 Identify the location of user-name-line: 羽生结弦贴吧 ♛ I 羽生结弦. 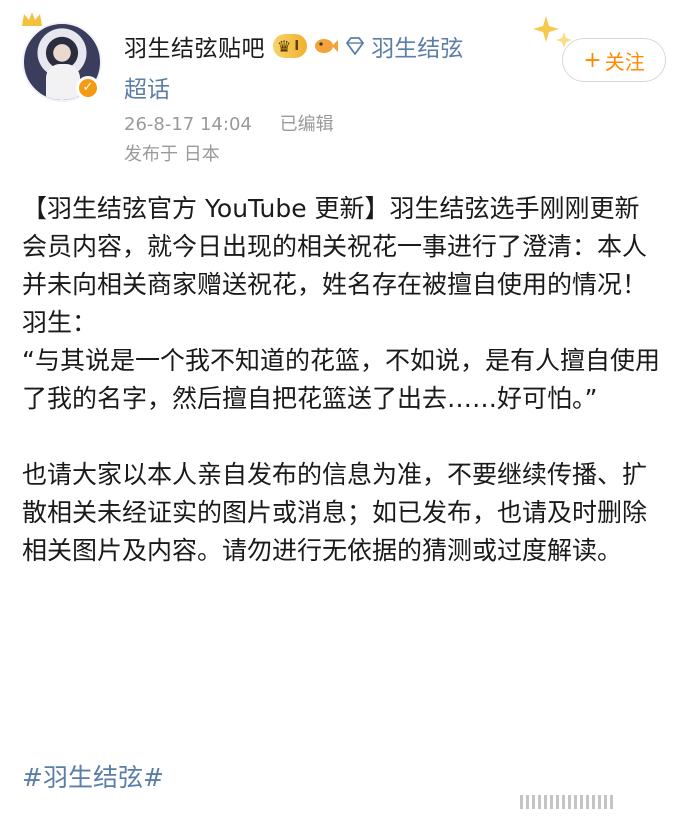
(293, 46).